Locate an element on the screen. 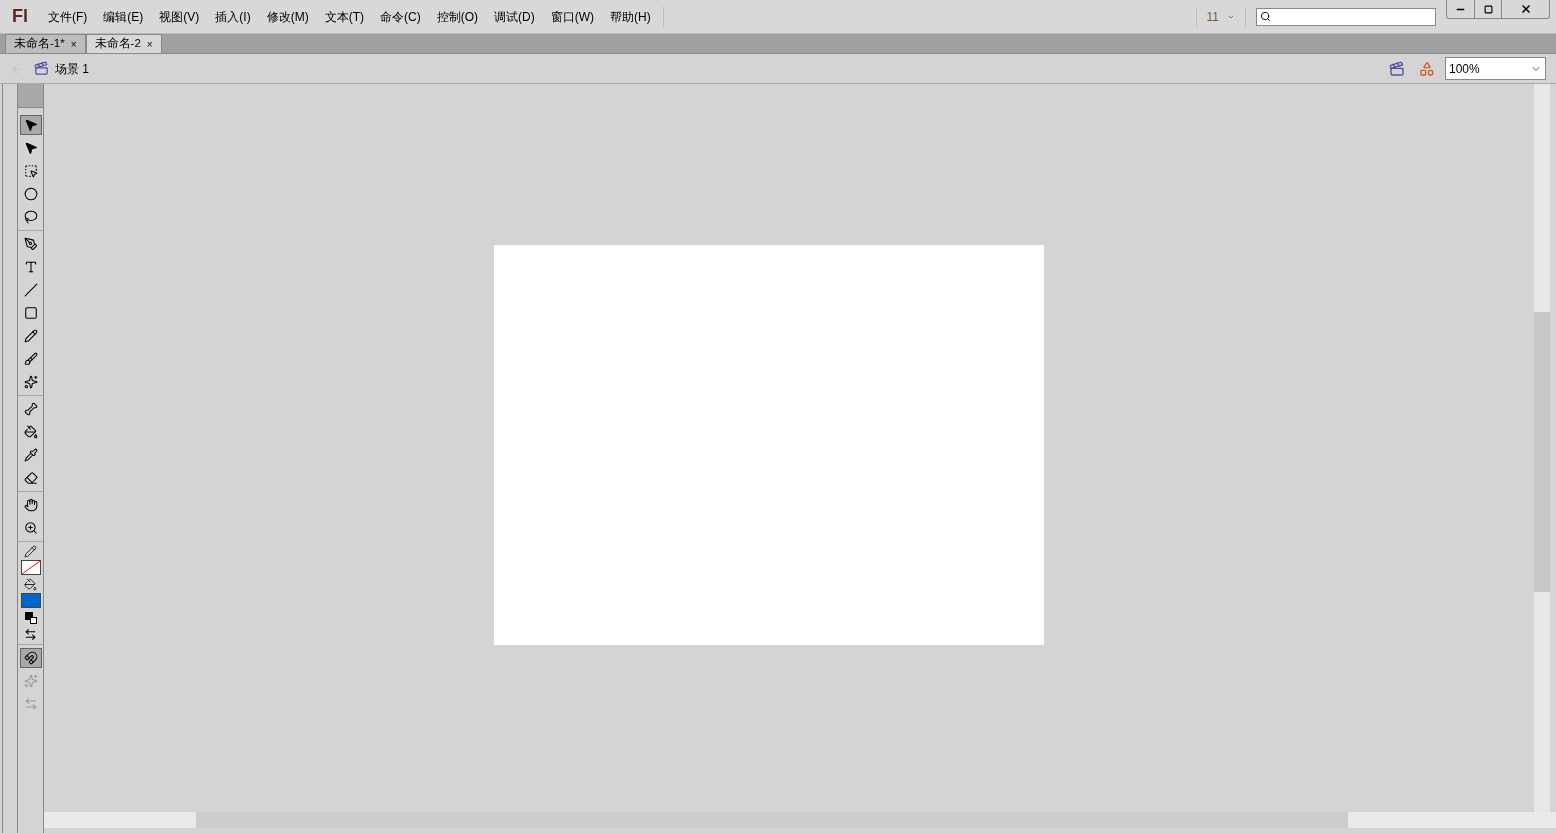 The image size is (1556, 833). menu-item: 命令(C) is located at coordinates (400, 16).